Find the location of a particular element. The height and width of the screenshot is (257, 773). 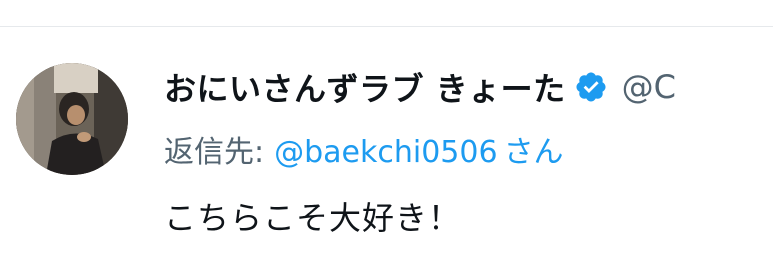

reply-to-handle-link: @baekchi0506 is located at coordinates (385, 152).